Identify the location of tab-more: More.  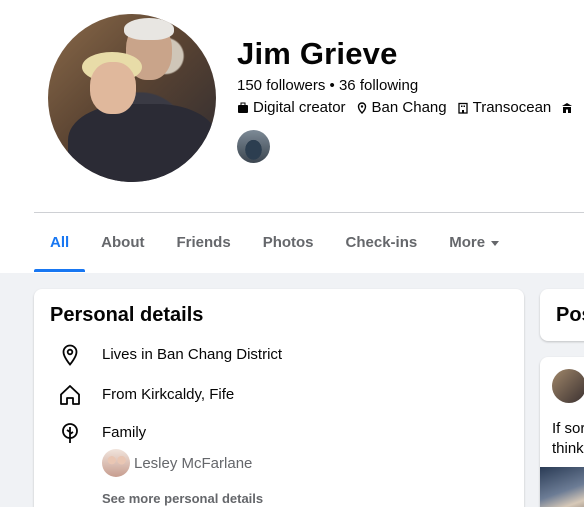
(474, 247).